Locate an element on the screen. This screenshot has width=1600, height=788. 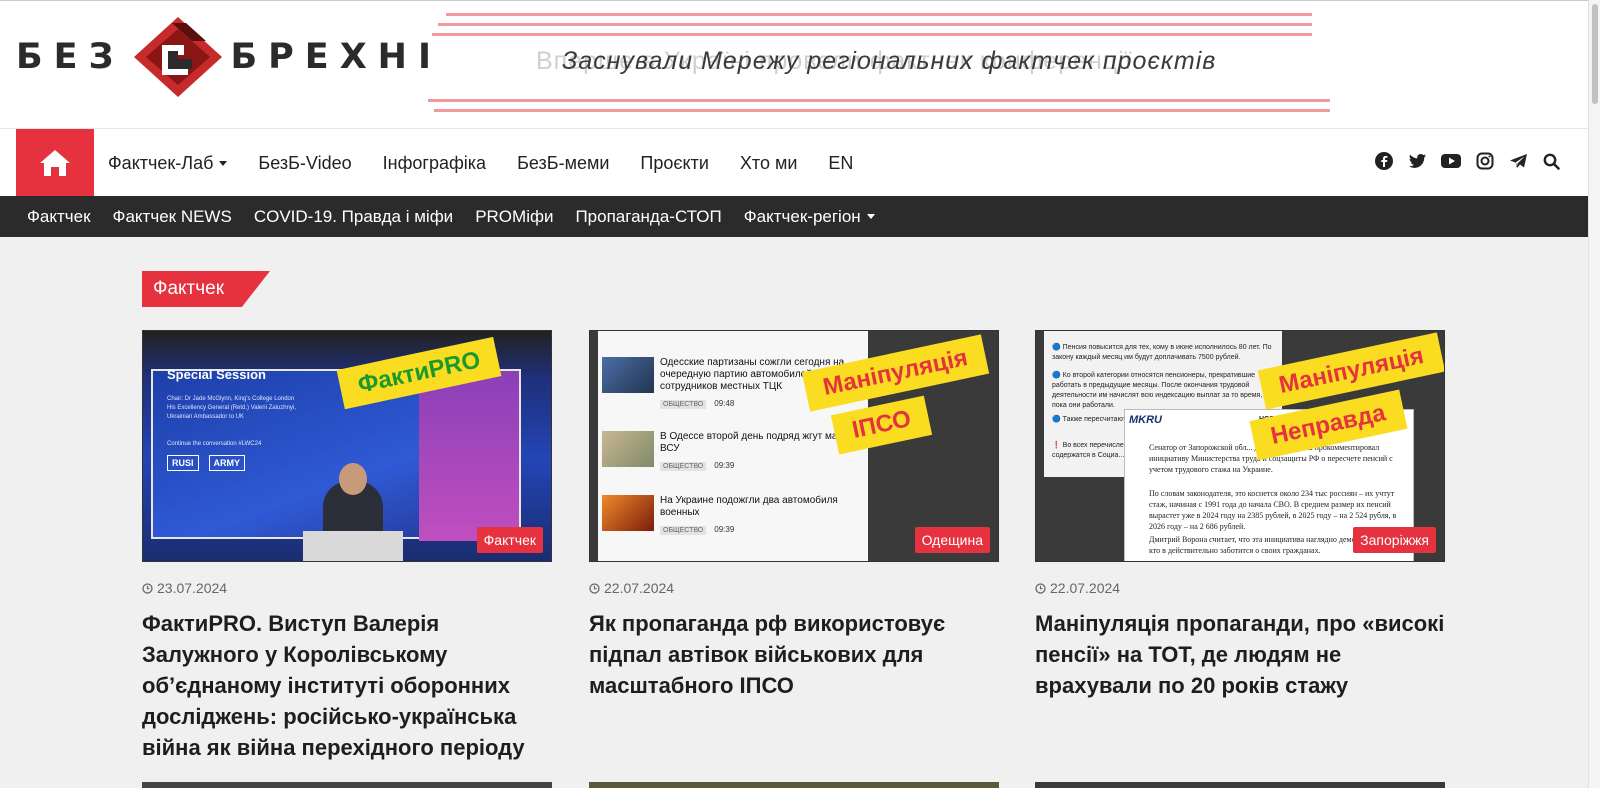
nav-item-projects: Проєкти is located at coordinates (674, 163).